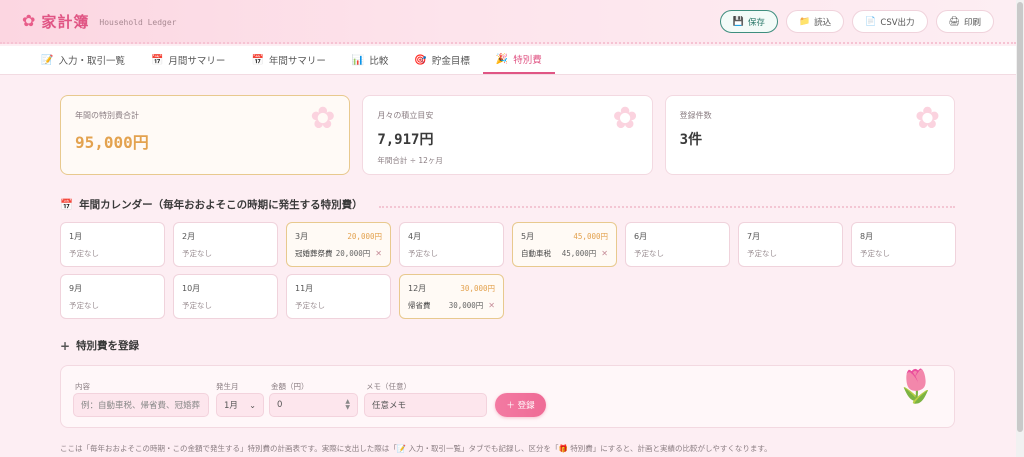 This screenshot has height=457, width=1024. Describe the element at coordinates (466, 305) in the screenshot. I see `item-amount: 30,000円` at that location.